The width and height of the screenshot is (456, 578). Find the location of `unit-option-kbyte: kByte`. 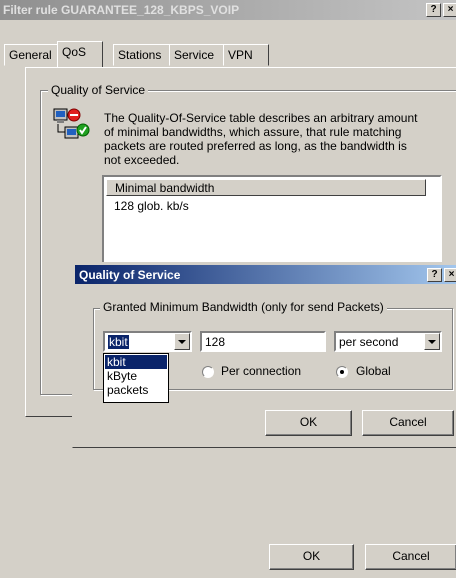

unit-option-kbyte: kByte is located at coordinates (136, 376).